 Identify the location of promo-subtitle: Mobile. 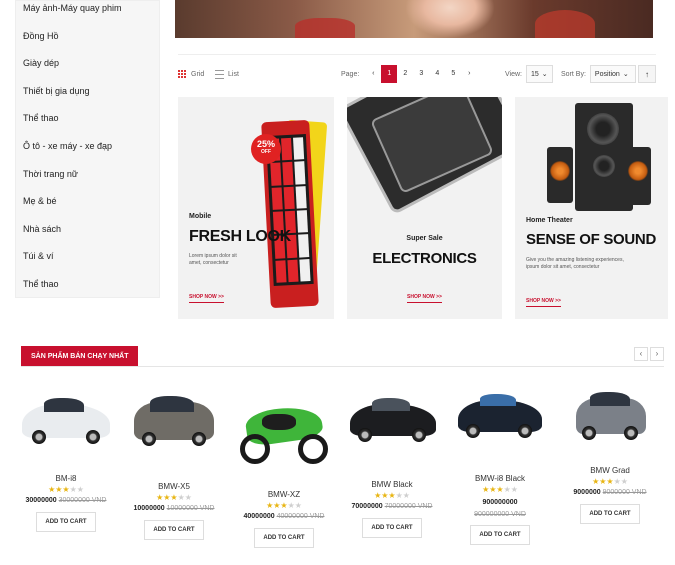
(200, 216).